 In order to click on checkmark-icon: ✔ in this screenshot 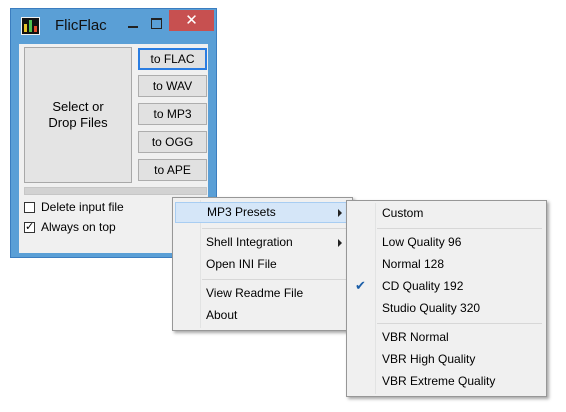, I will do `click(360, 286)`.